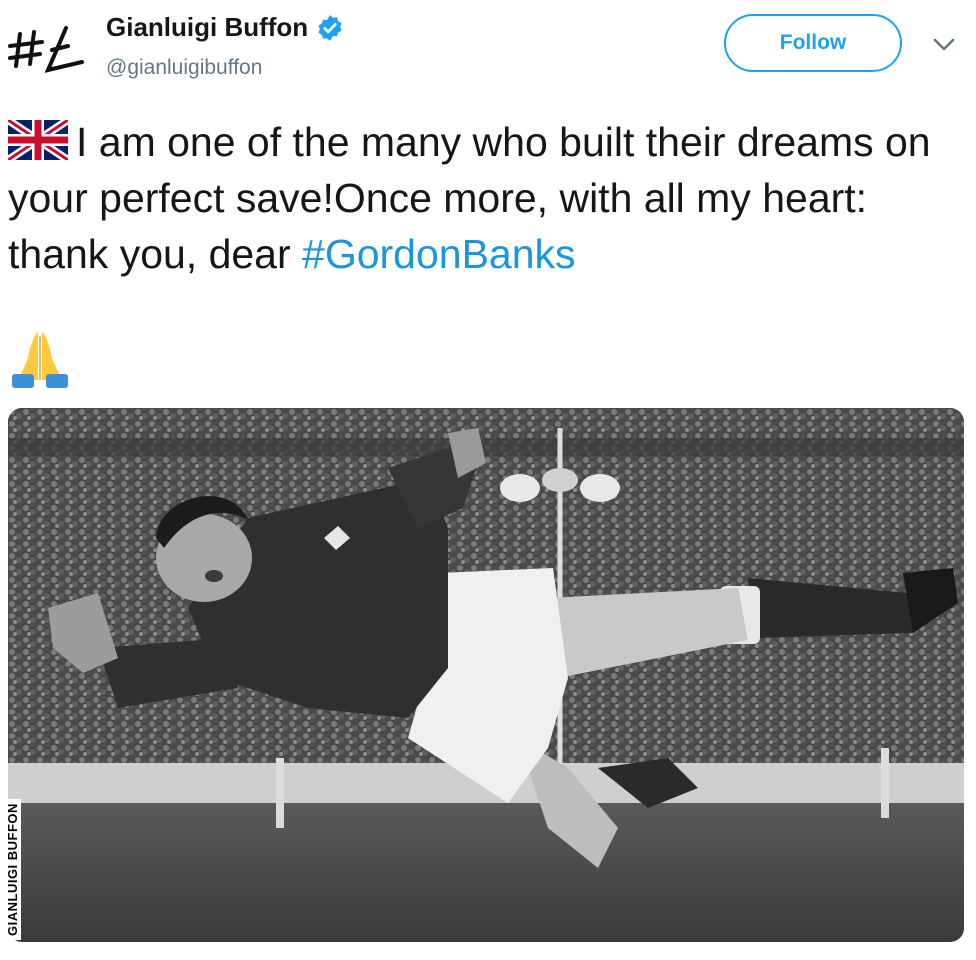 This screenshot has width=976, height=960. Describe the element at coordinates (439, 254) in the screenshot. I see `hashtag-link: #GordonBanks` at that location.